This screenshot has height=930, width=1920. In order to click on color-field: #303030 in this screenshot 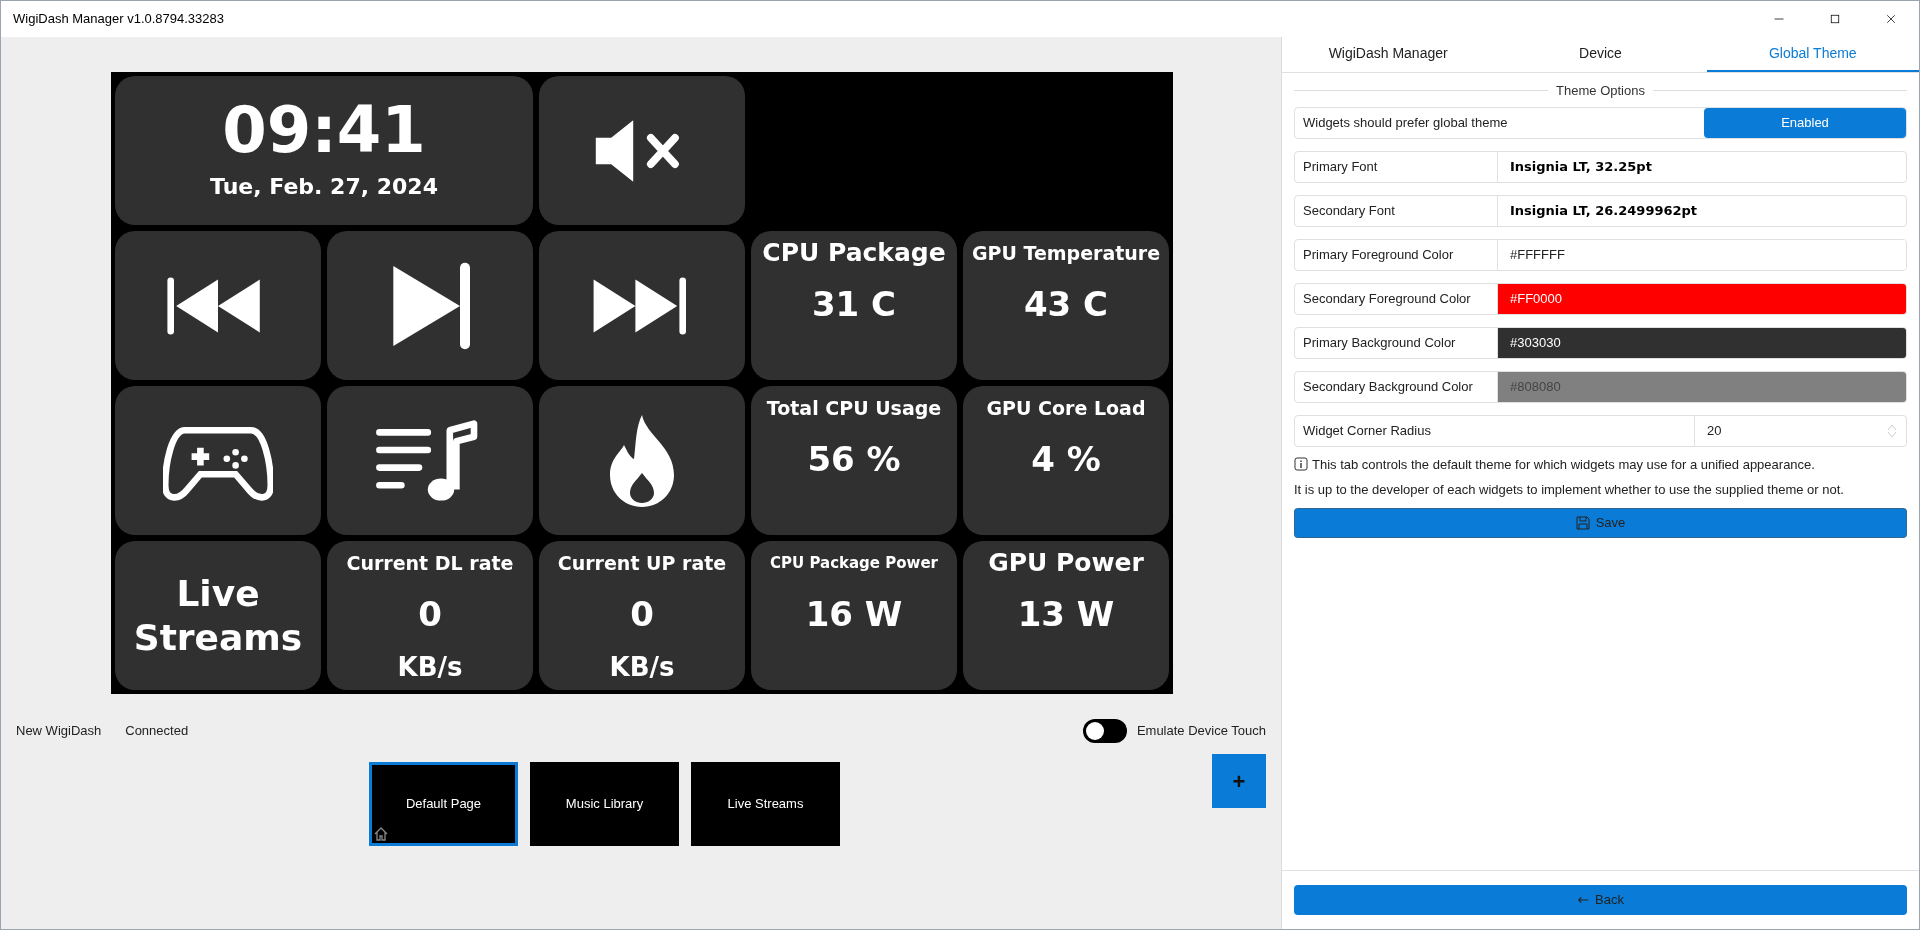, I will do `click(1702, 342)`.